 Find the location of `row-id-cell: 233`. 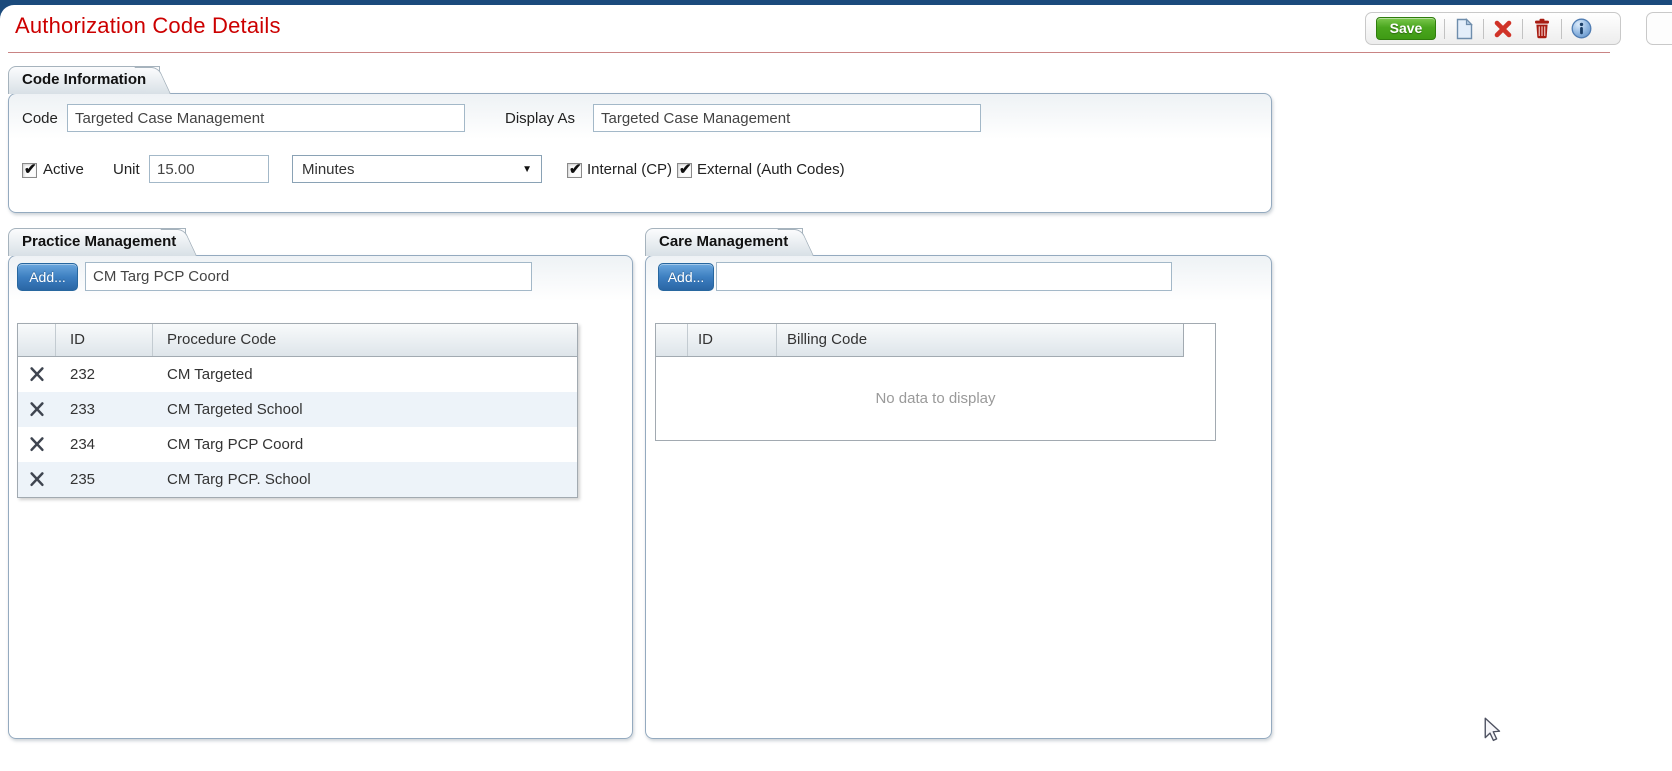

row-id-cell: 233 is located at coordinates (83, 409).